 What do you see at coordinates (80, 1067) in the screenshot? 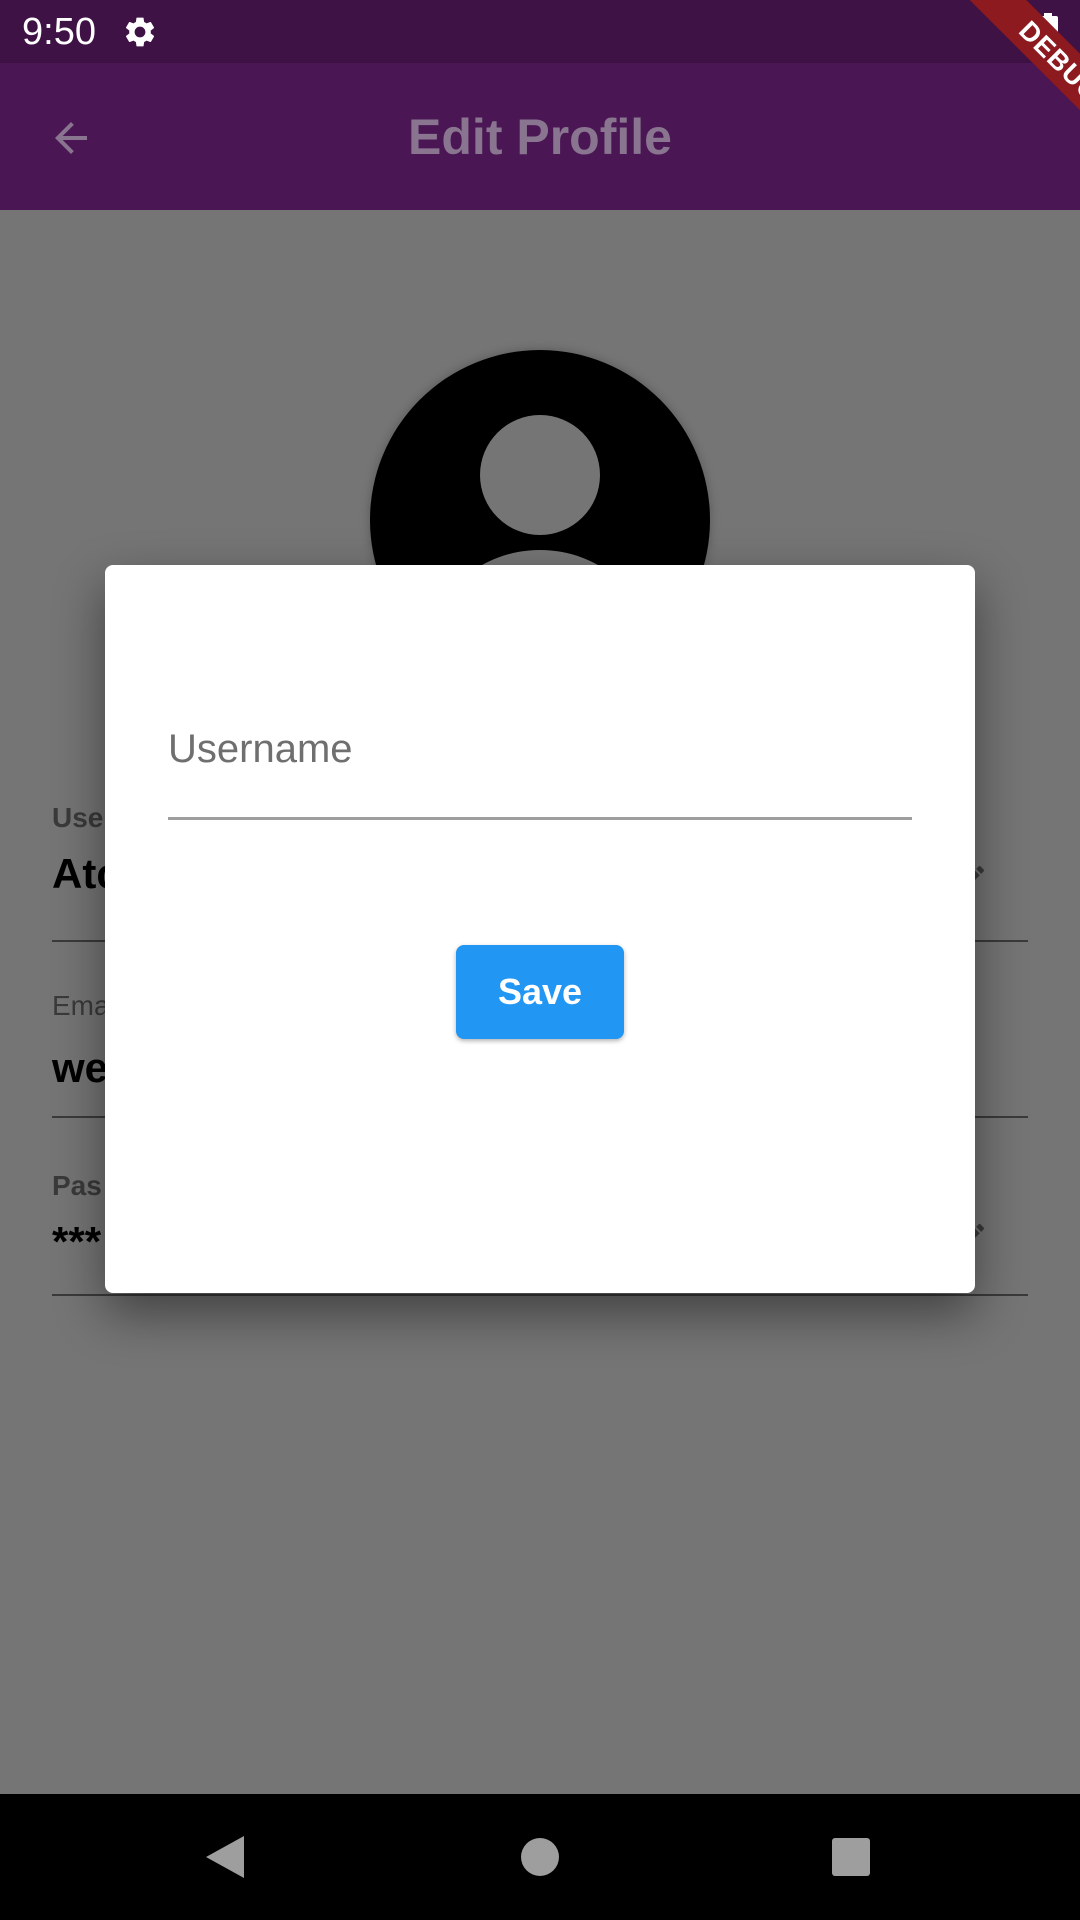
I see `email-value: we` at bounding box center [80, 1067].